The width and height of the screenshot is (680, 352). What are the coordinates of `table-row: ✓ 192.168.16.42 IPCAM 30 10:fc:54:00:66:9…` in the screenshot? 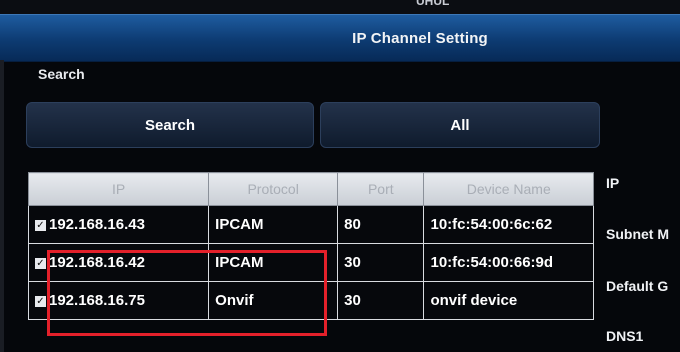 It's located at (310, 262).